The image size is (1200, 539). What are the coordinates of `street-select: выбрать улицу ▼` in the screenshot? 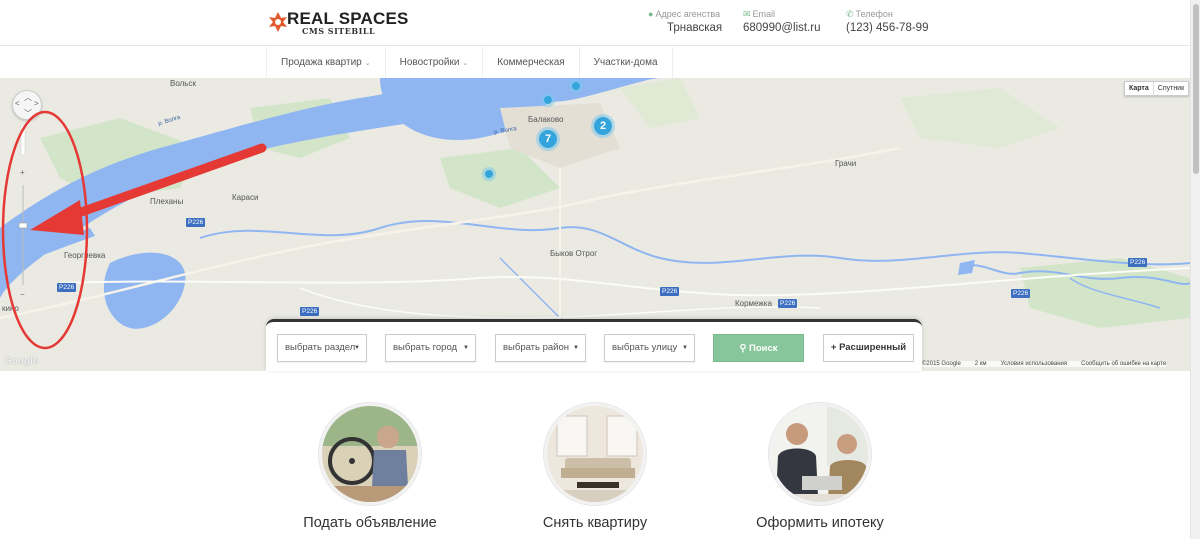 It's located at (649, 348).